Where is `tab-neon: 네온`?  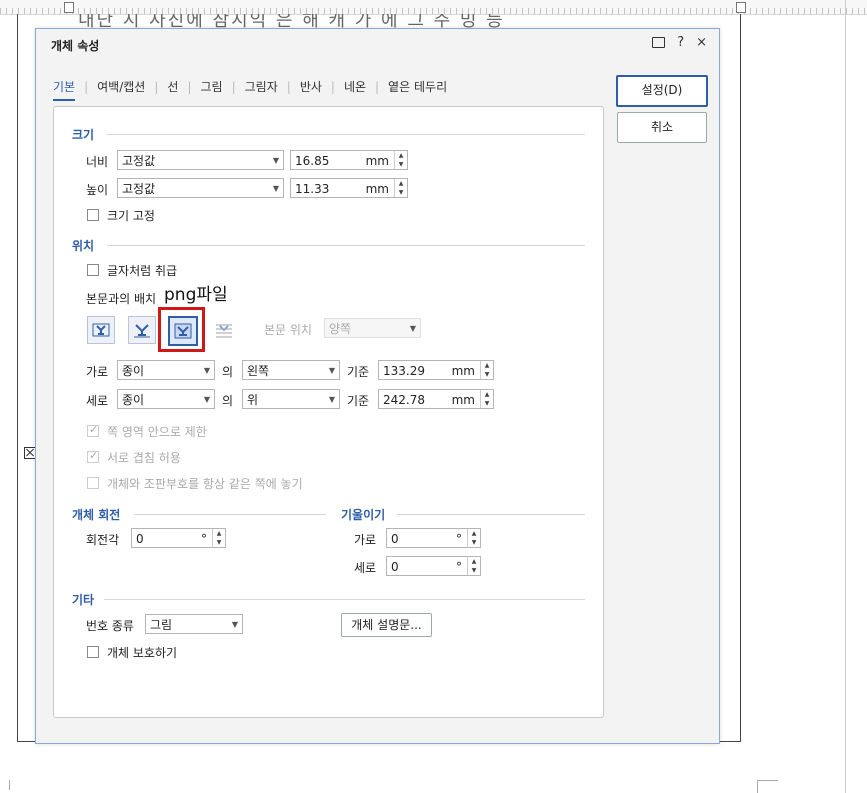
tab-neon: 네온 is located at coordinates (355, 86).